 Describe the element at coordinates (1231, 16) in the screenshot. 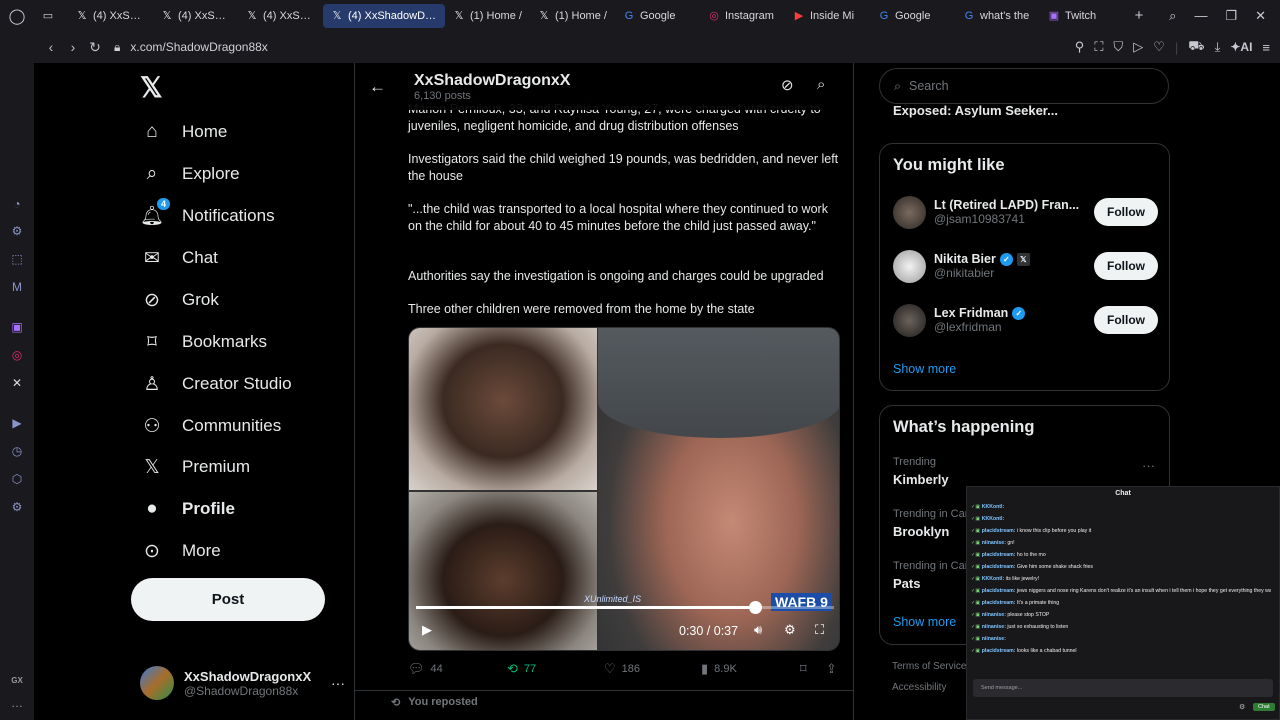

I see `maximize-icon: ❐` at that location.